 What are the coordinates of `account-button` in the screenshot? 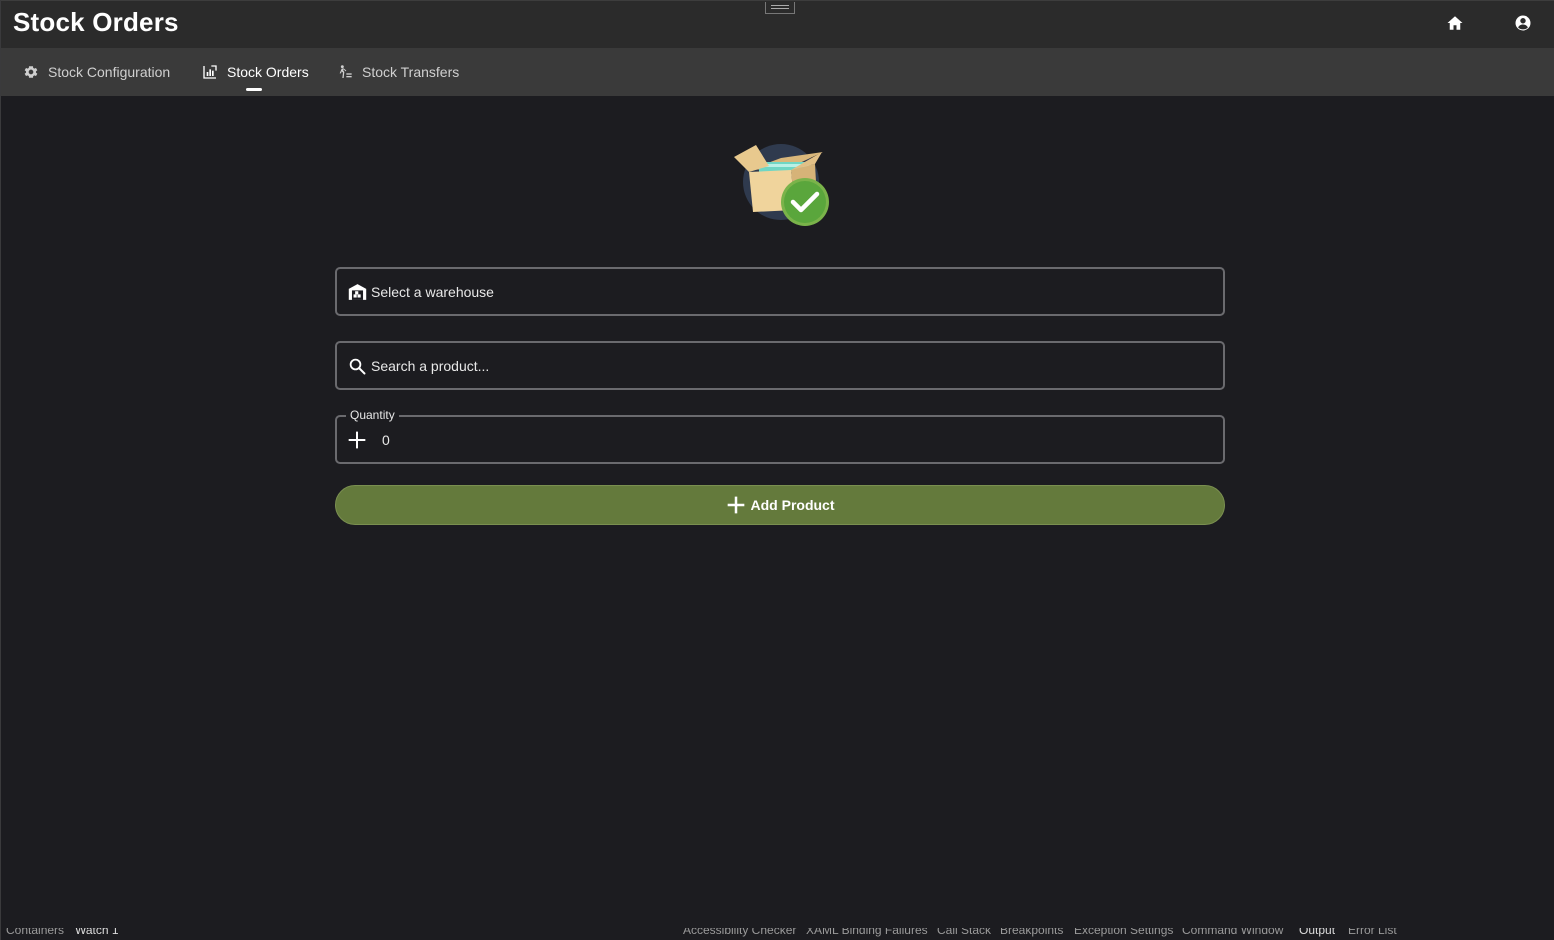 It's located at (1523, 23).